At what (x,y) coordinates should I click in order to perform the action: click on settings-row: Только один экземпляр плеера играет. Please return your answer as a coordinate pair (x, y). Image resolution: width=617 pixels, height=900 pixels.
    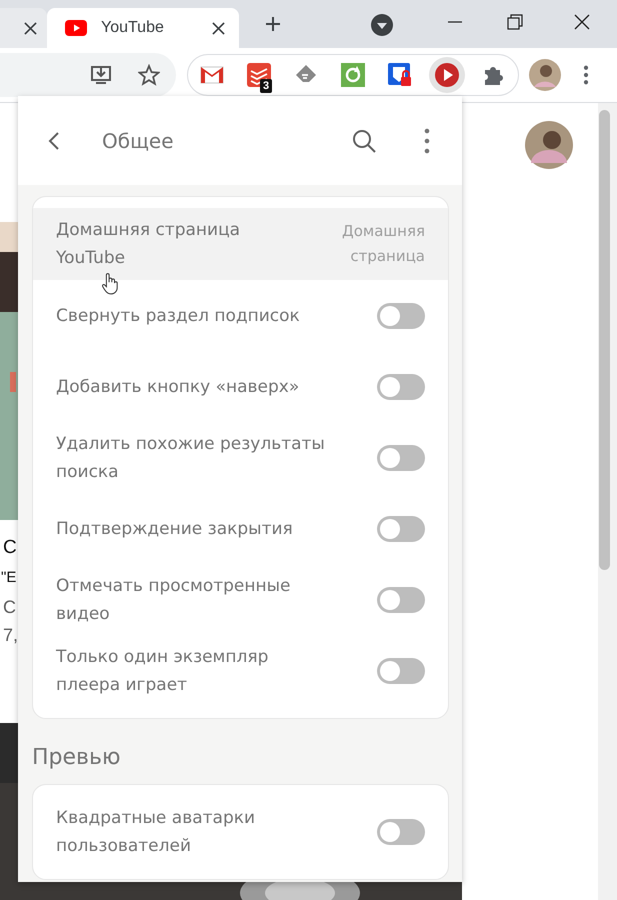
    Looking at the image, I should click on (240, 670).